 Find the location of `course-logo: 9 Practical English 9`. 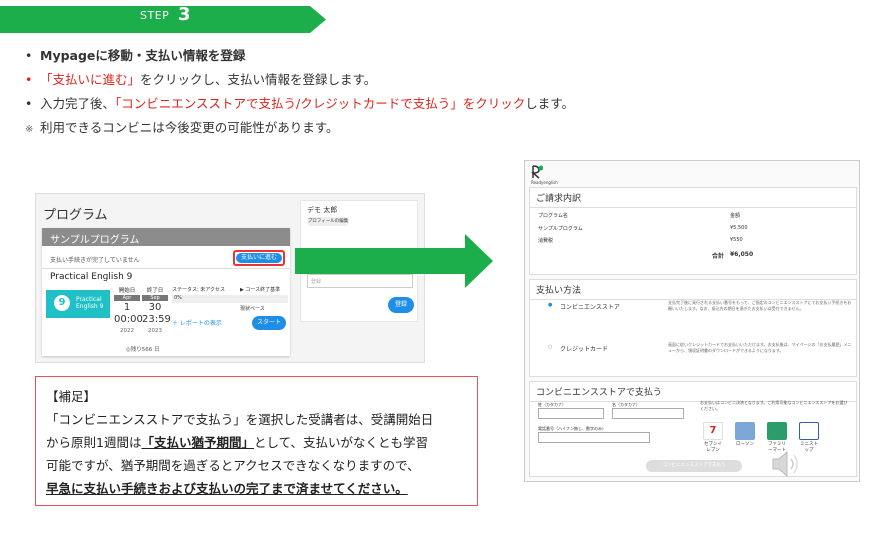

course-logo: 9 Practical English 9 is located at coordinates (78, 304).